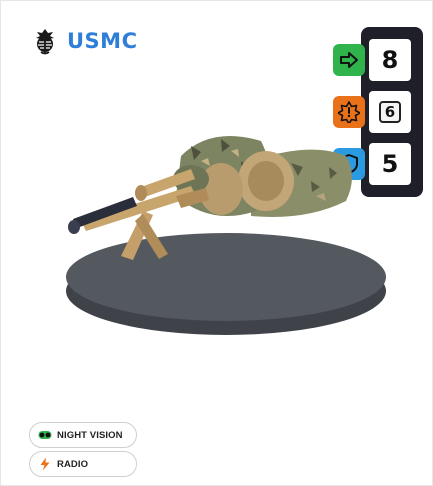 This screenshot has height=486, width=433. What do you see at coordinates (73, 464) in the screenshot?
I see `ability-label: RADIO` at bounding box center [73, 464].